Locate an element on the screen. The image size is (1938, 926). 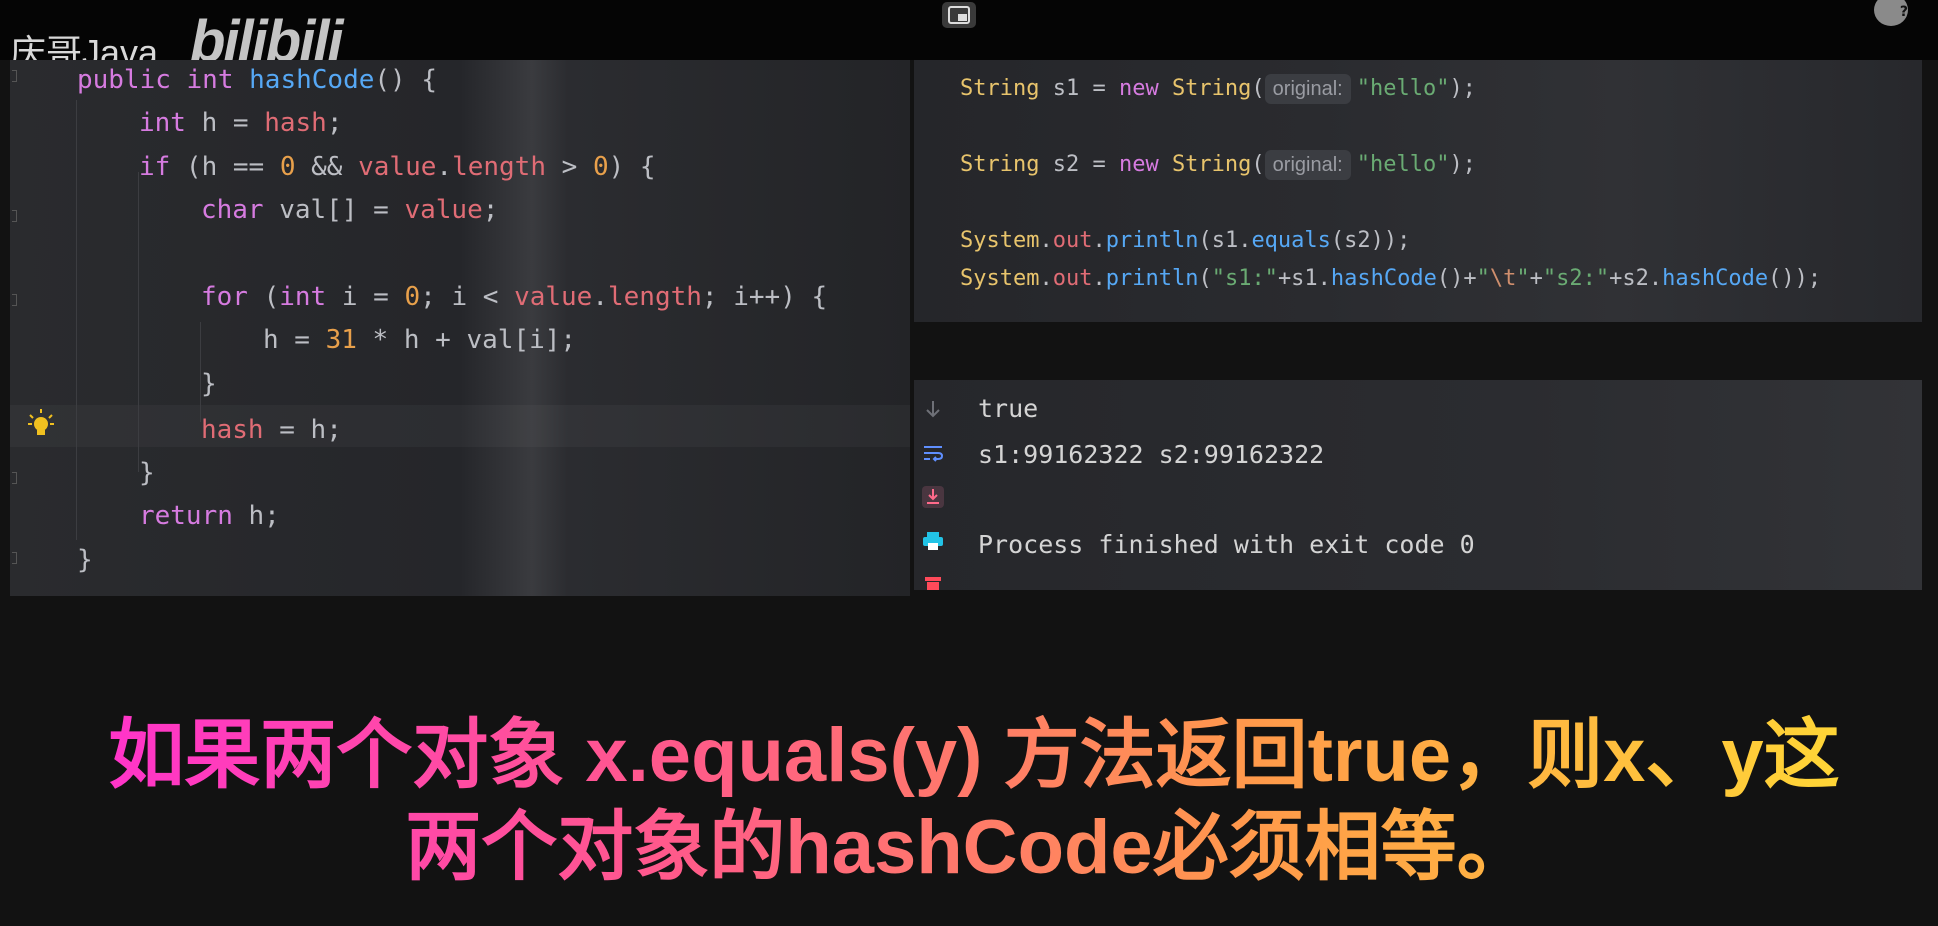
code-token: 31 is located at coordinates (341, 340).